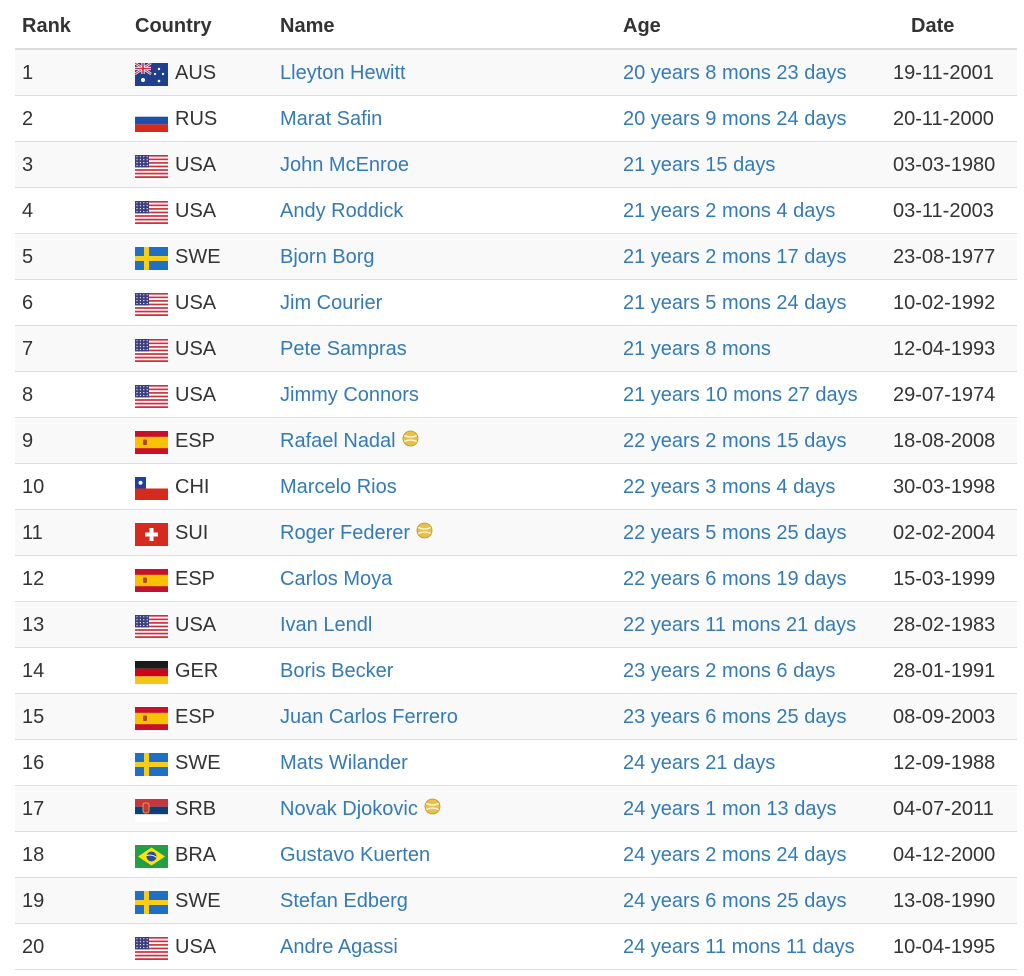  I want to click on player-name-link: Andy Roddick, so click(341, 211).